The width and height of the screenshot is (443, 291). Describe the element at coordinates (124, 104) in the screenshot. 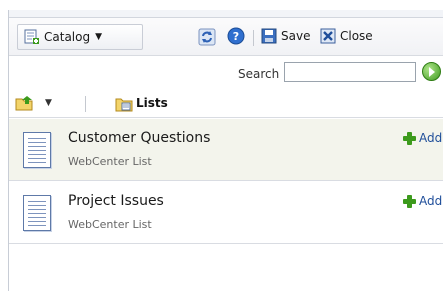

I see `folder-list-icon` at that location.